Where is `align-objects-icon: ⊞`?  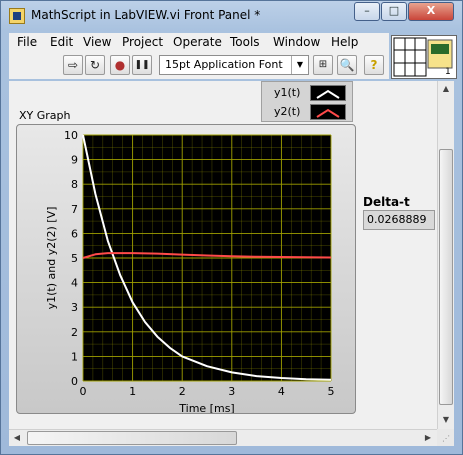
align-objects-icon: ⊞ is located at coordinates (323, 64).